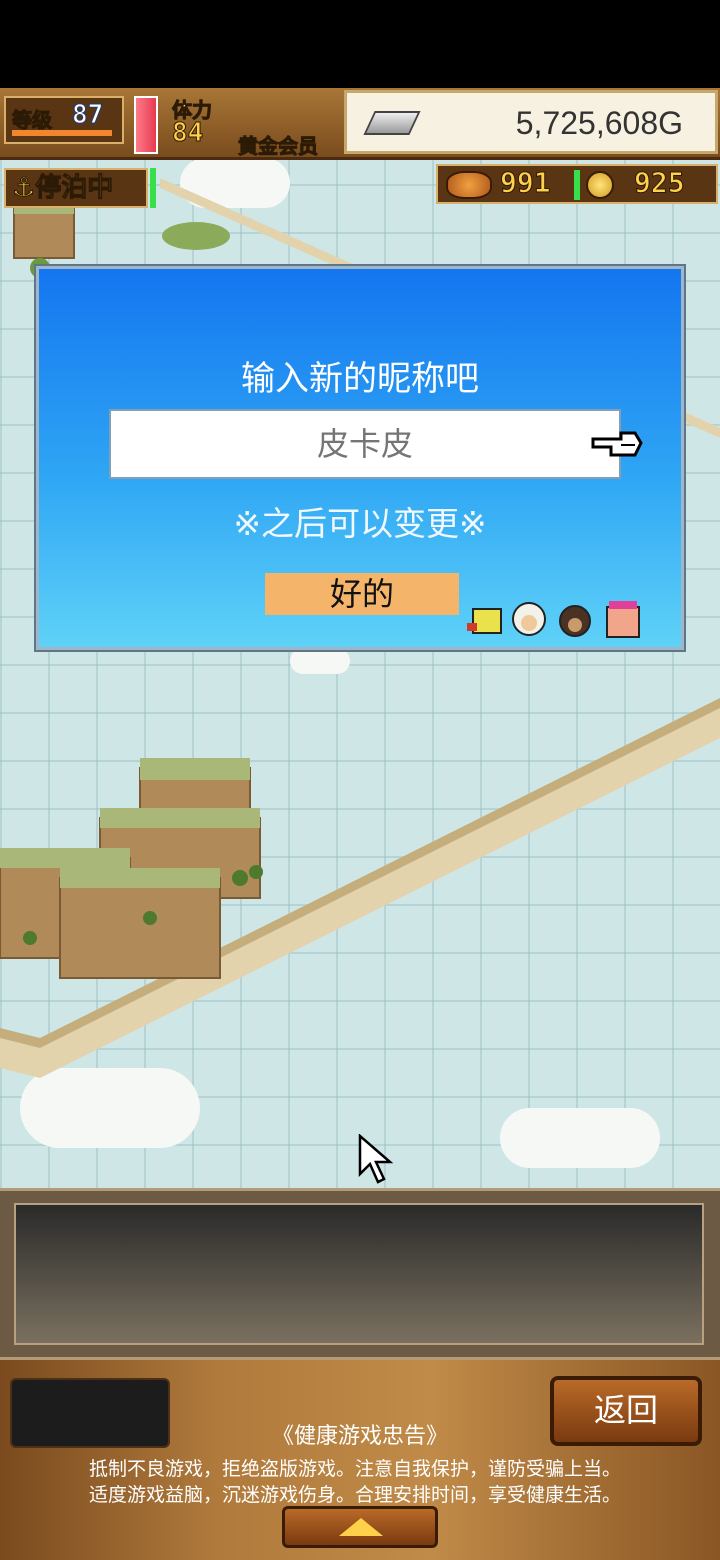 Image resolution: width=720 pixels, height=1560 pixels. I want to click on silver-bar-icon, so click(392, 123).